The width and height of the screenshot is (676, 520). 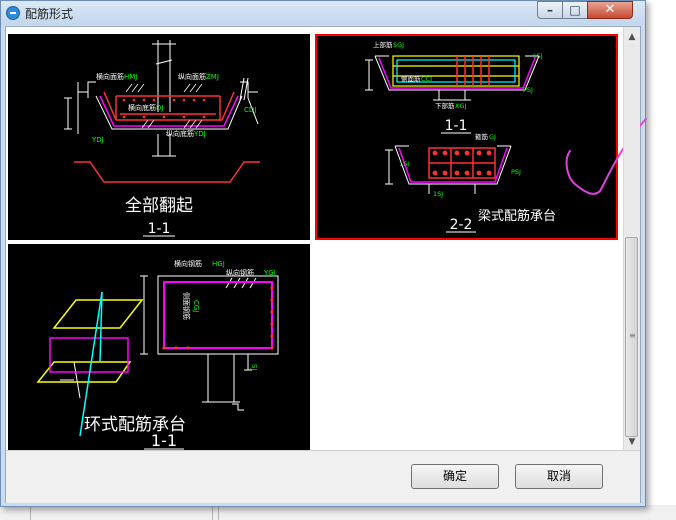 I want to click on label-hgj-text: 横向钢筋, so click(x=188, y=263).